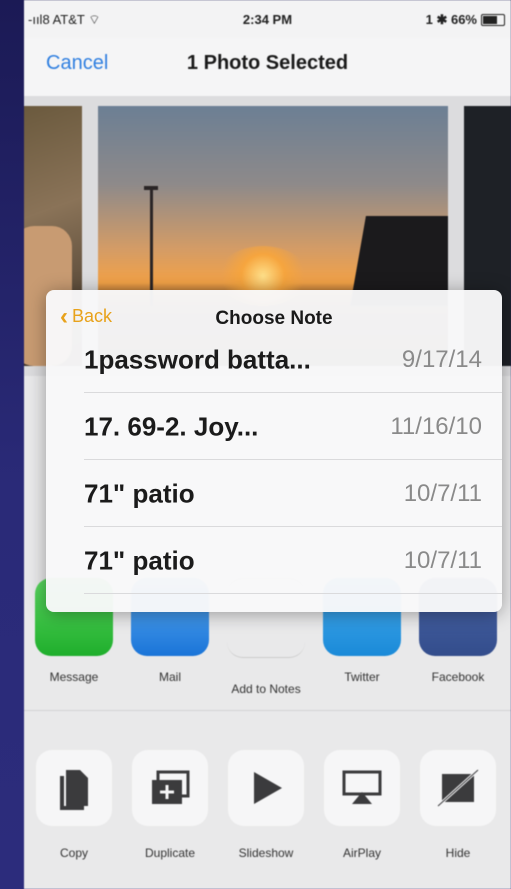 Image resolution: width=511 pixels, height=889 pixels. Describe the element at coordinates (151, 246) in the screenshot. I see `street-lamp-shape` at that location.